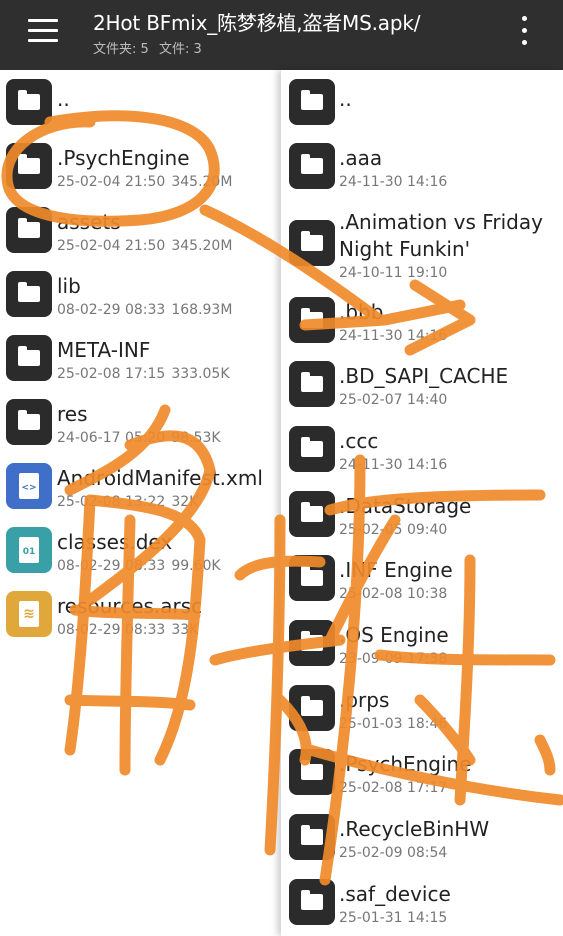 This screenshot has height=936, width=563. Describe the element at coordinates (130, 606) in the screenshot. I see `item-name: resources.arsc` at that location.